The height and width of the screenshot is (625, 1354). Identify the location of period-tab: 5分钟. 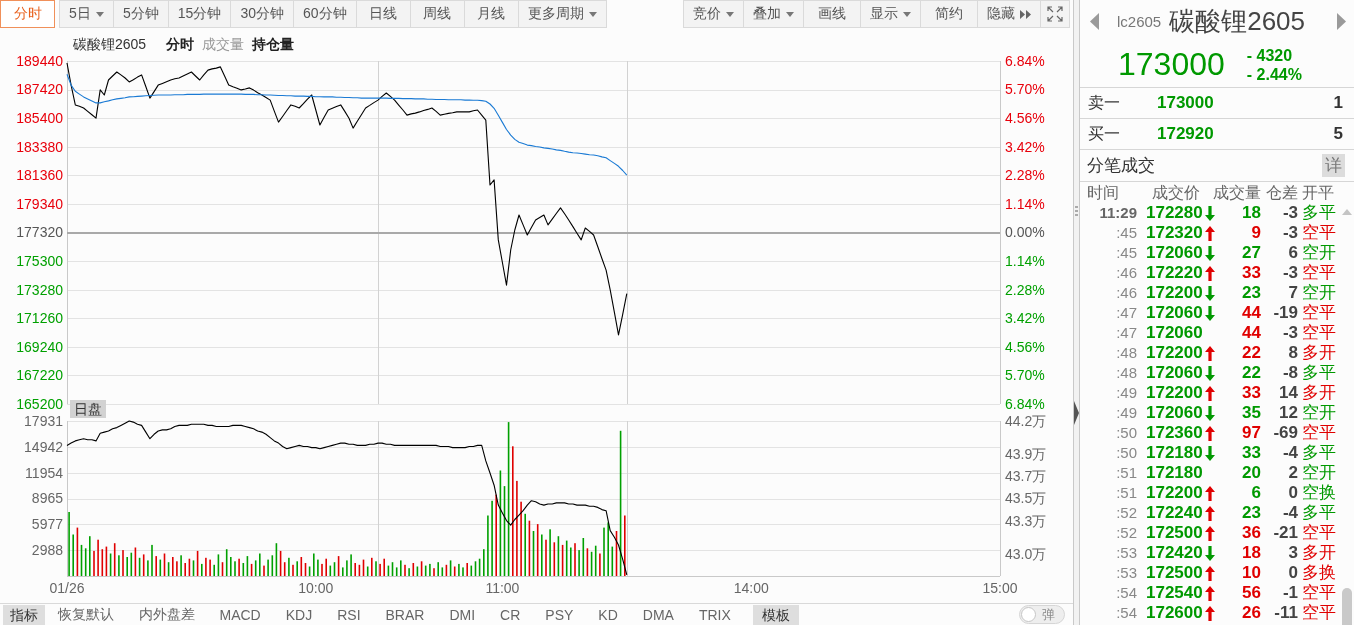
(141, 14).